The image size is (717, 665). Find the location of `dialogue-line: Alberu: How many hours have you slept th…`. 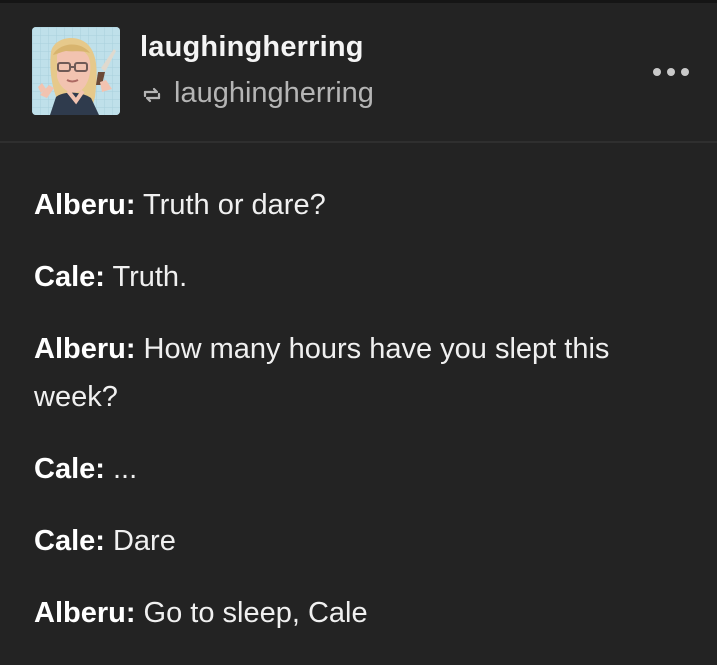

dialogue-line: Alberu: How many hours have you slept th… is located at coordinates (359, 373).